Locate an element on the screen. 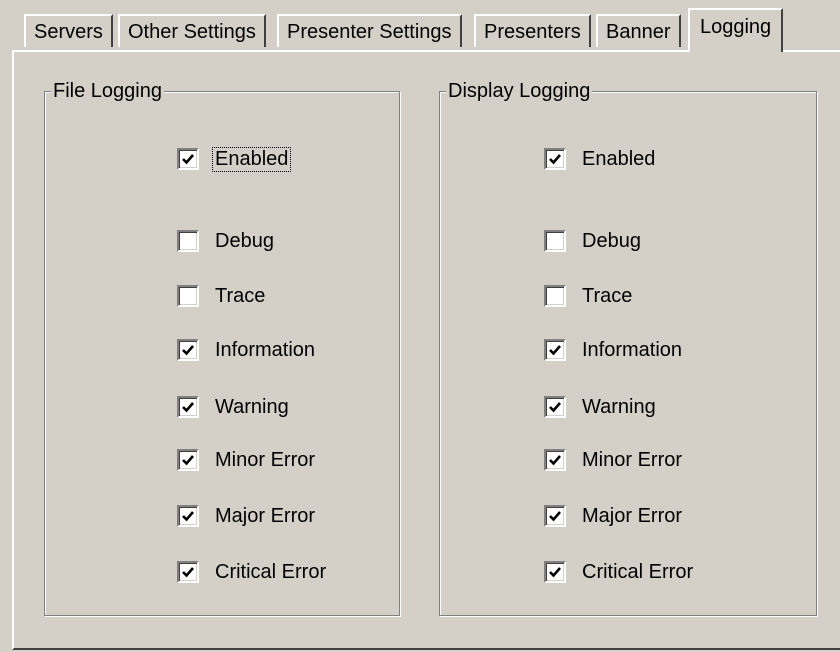 This screenshot has width=840, height=652. tab-banner: Banner is located at coordinates (638, 30).